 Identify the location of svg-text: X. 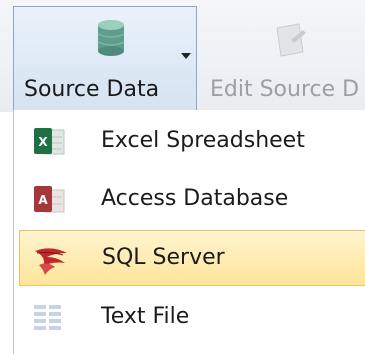
(43, 142).